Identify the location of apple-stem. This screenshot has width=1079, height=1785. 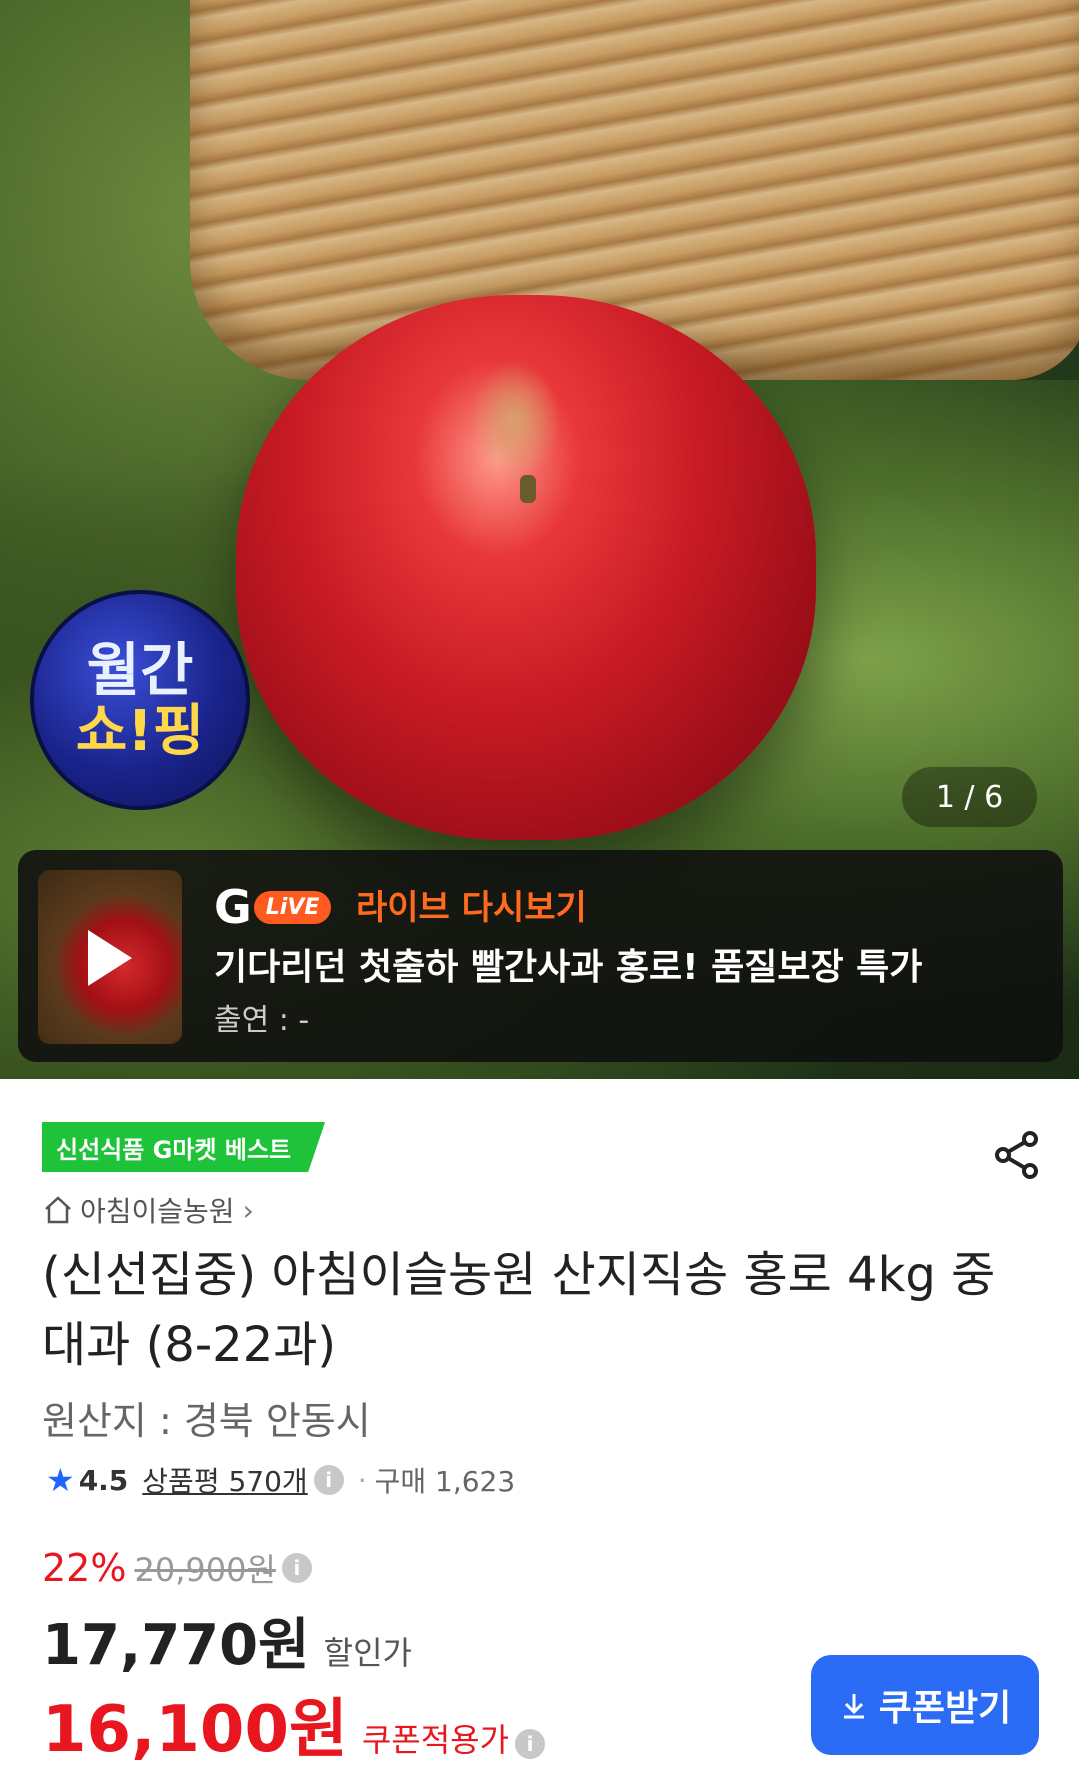
(528, 489).